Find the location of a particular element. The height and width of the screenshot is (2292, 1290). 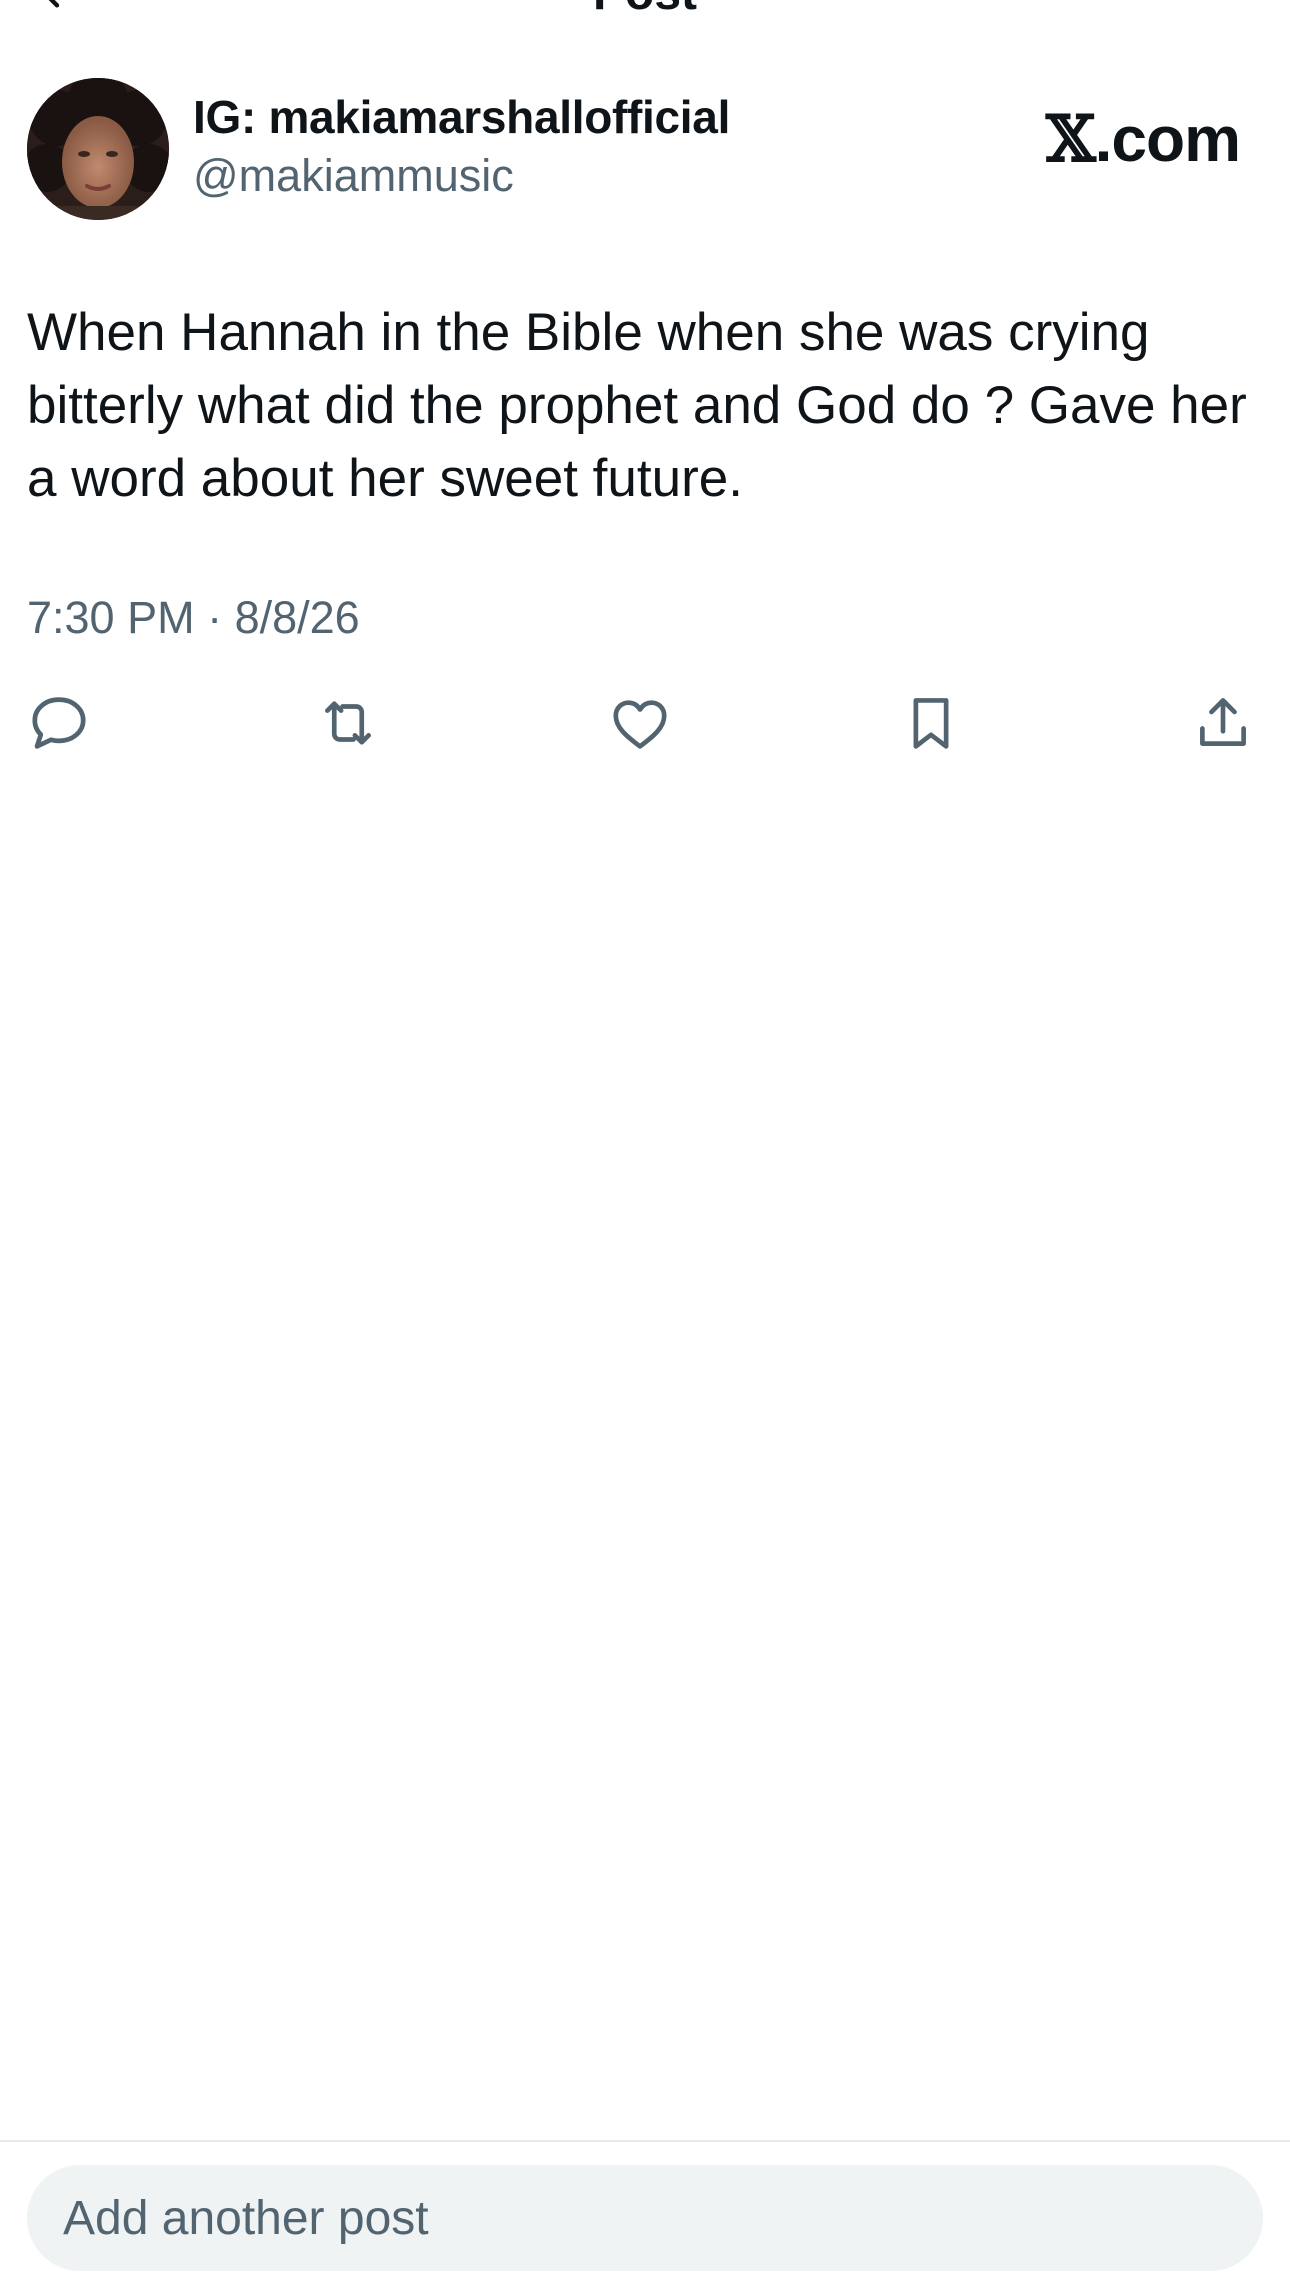

post-action-bar is located at coordinates (645, 725).